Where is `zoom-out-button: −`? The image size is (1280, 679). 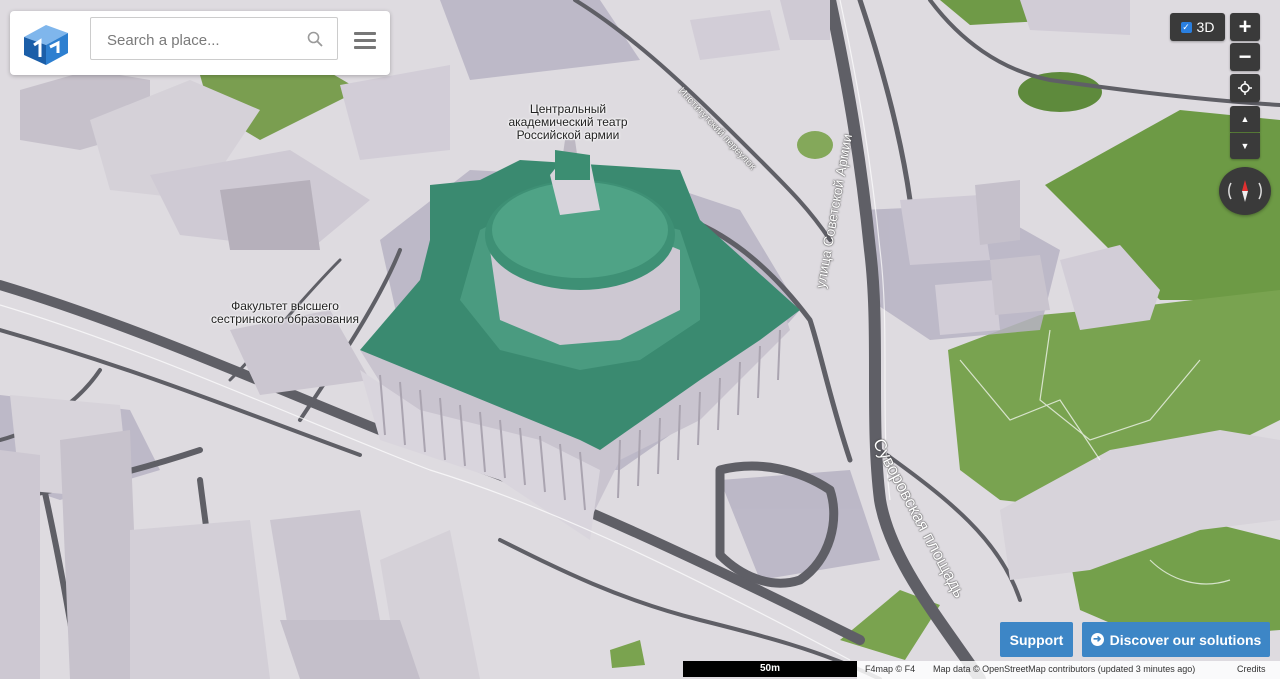
zoom-out-button: − is located at coordinates (1245, 57).